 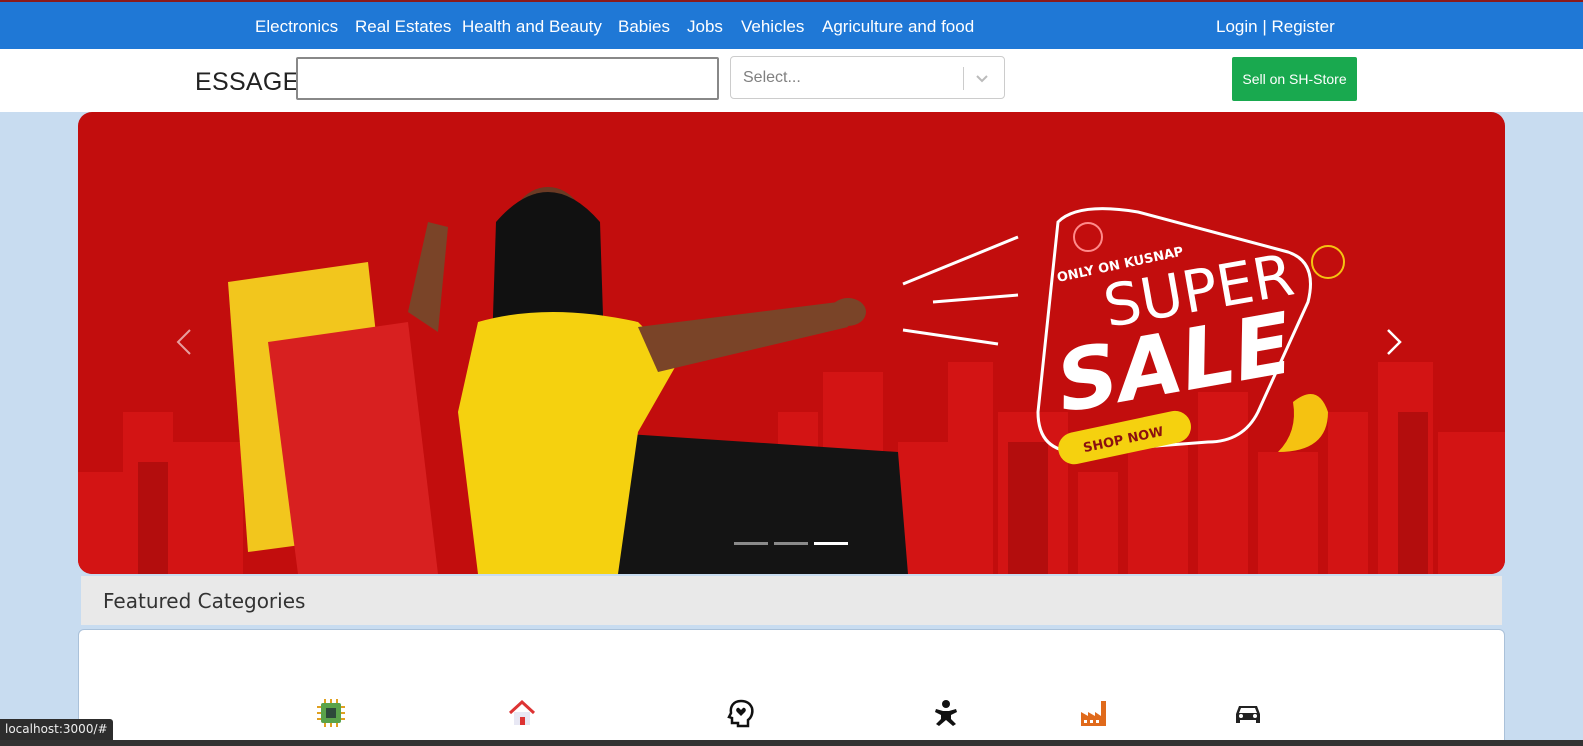 What do you see at coordinates (1094, 713) in the screenshot?
I see `factory-icon` at bounding box center [1094, 713].